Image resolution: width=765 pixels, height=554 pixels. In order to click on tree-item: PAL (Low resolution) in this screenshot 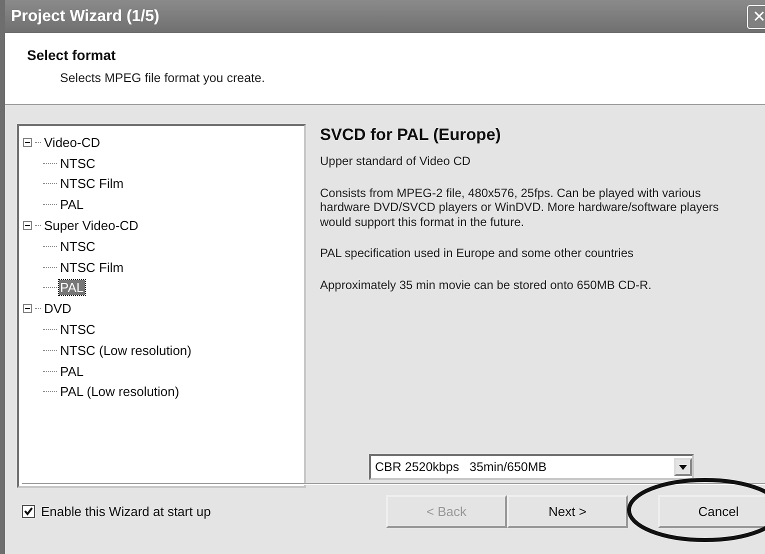, I will do `click(119, 392)`.